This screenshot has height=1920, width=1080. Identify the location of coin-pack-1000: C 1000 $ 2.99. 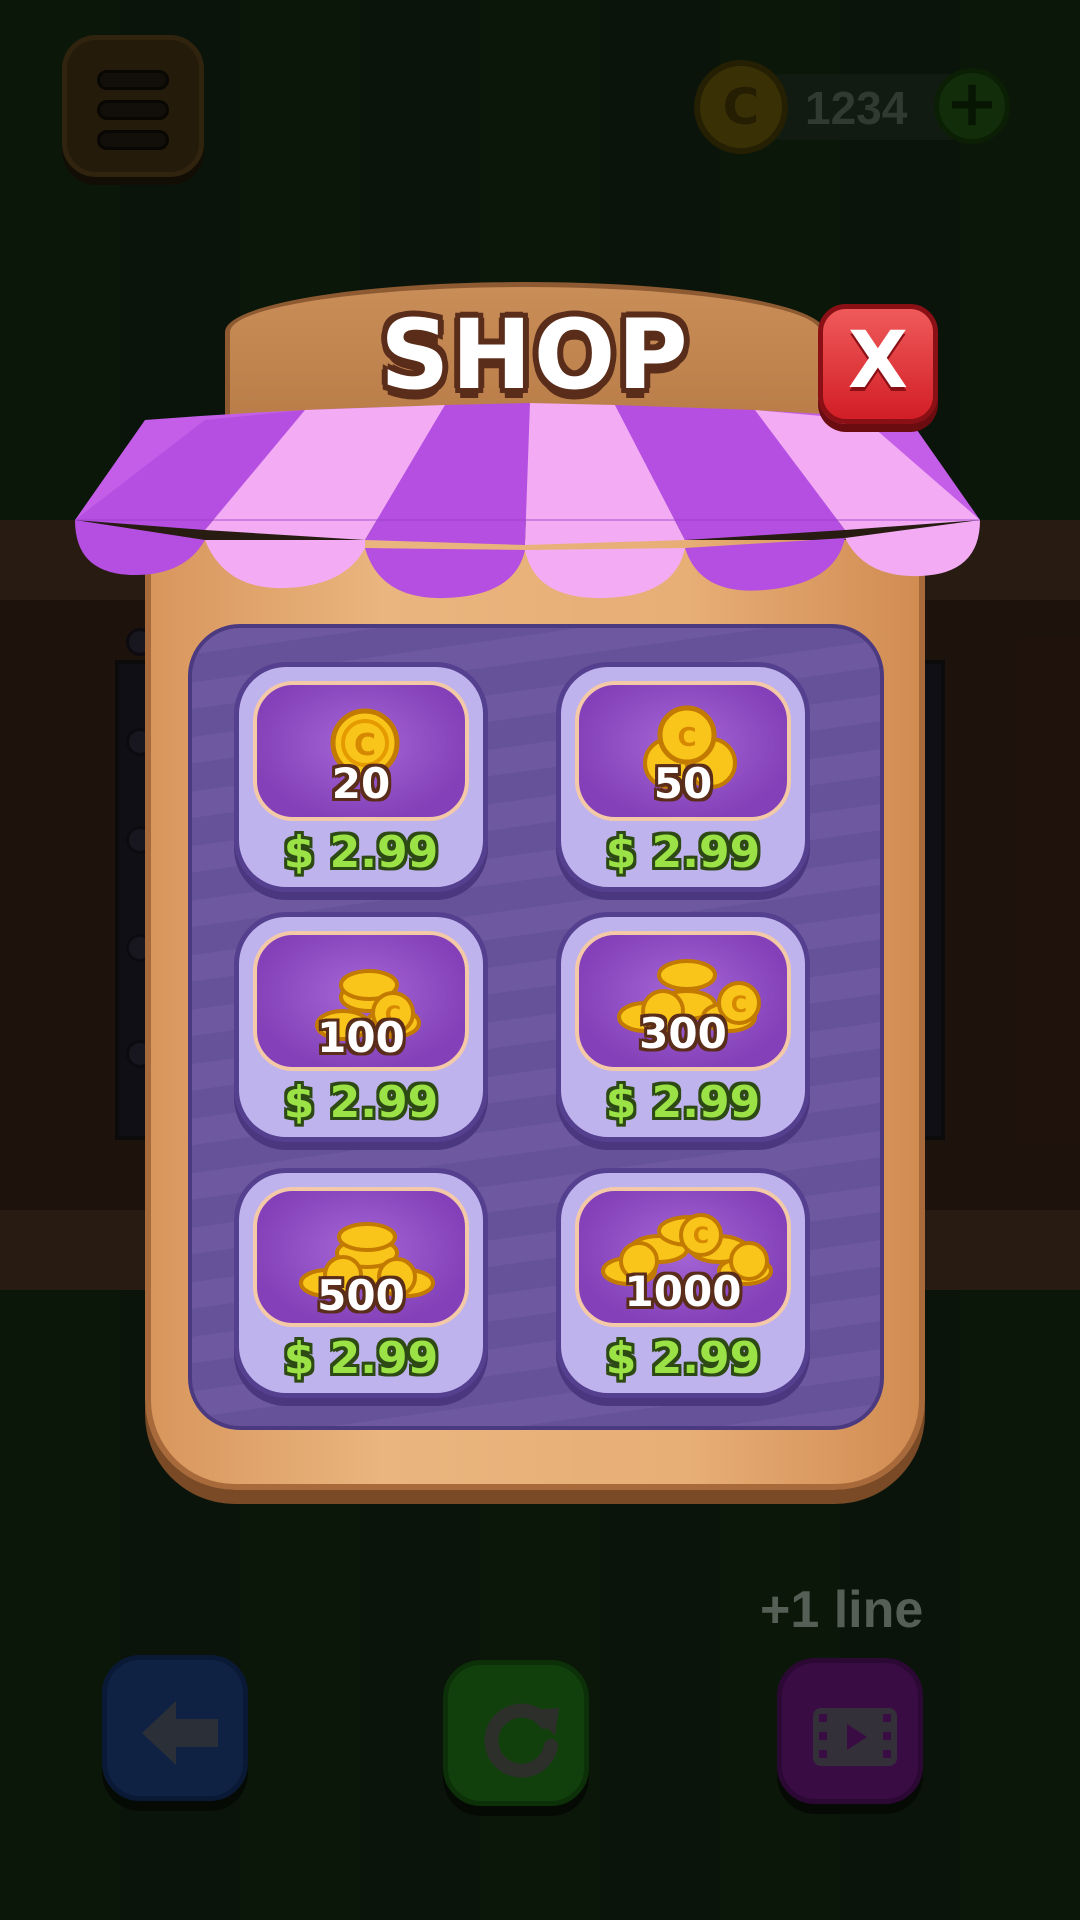
(683, 1283).